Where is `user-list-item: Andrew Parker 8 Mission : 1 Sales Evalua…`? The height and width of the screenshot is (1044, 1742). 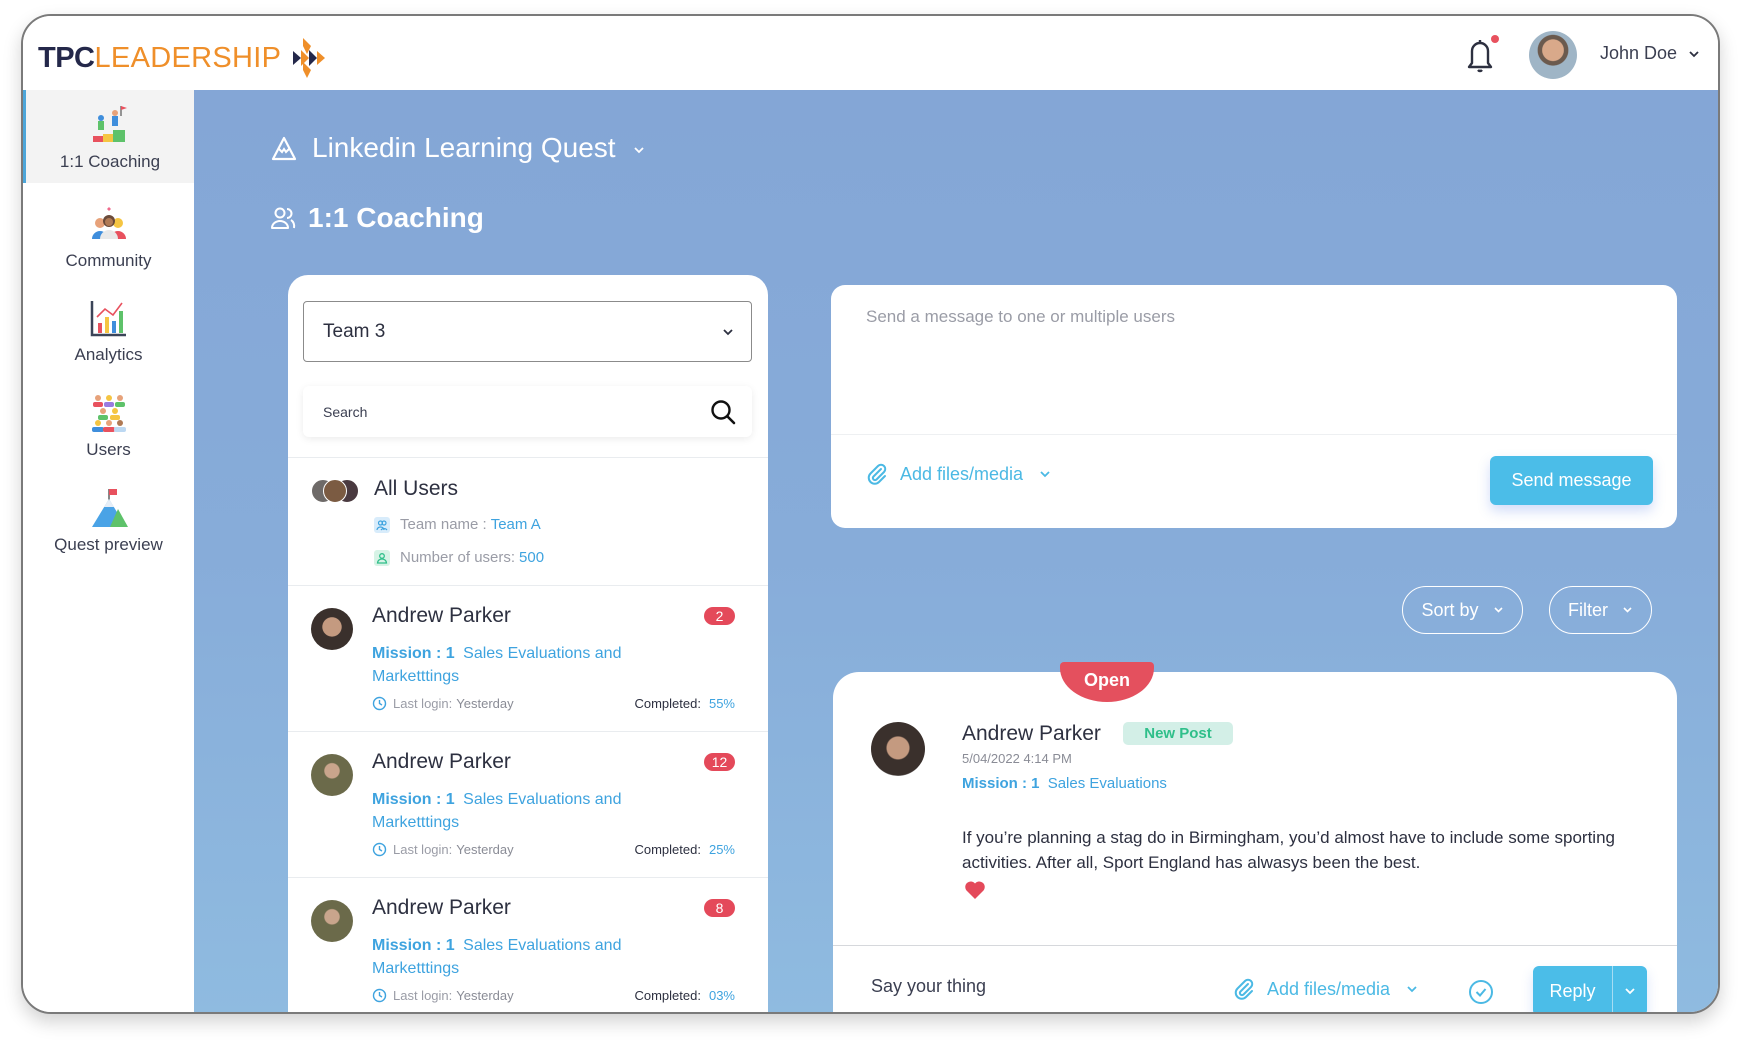 user-list-item: Andrew Parker 8 Mission : 1 Sales Evalua… is located at coordinates (528, 945).